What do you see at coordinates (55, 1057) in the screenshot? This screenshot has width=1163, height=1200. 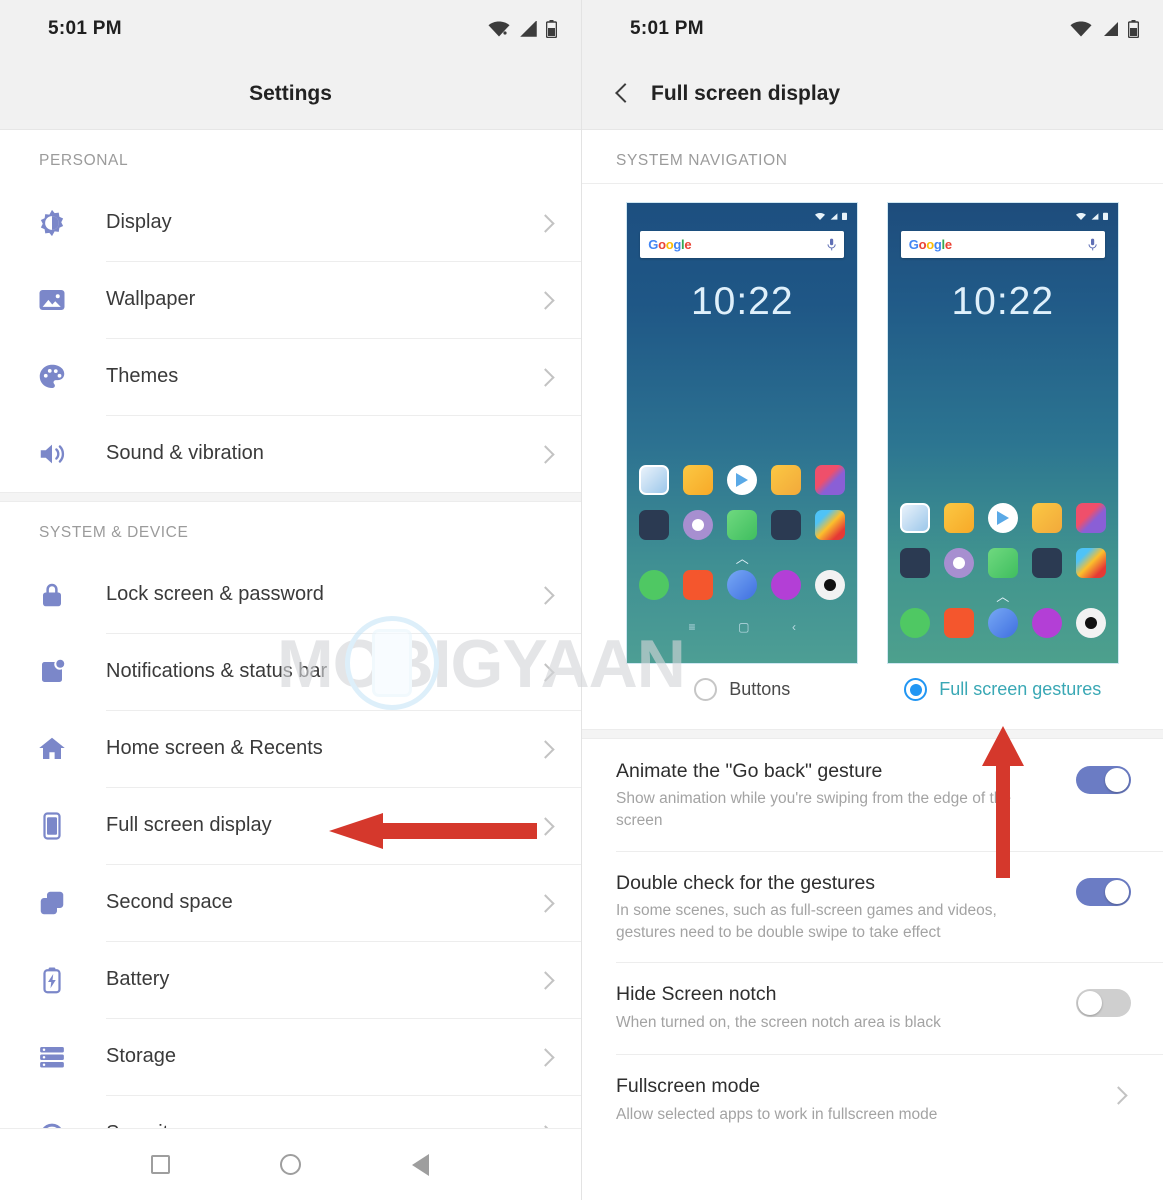 I see `storage-icon` at bounding box center [55, 1057].